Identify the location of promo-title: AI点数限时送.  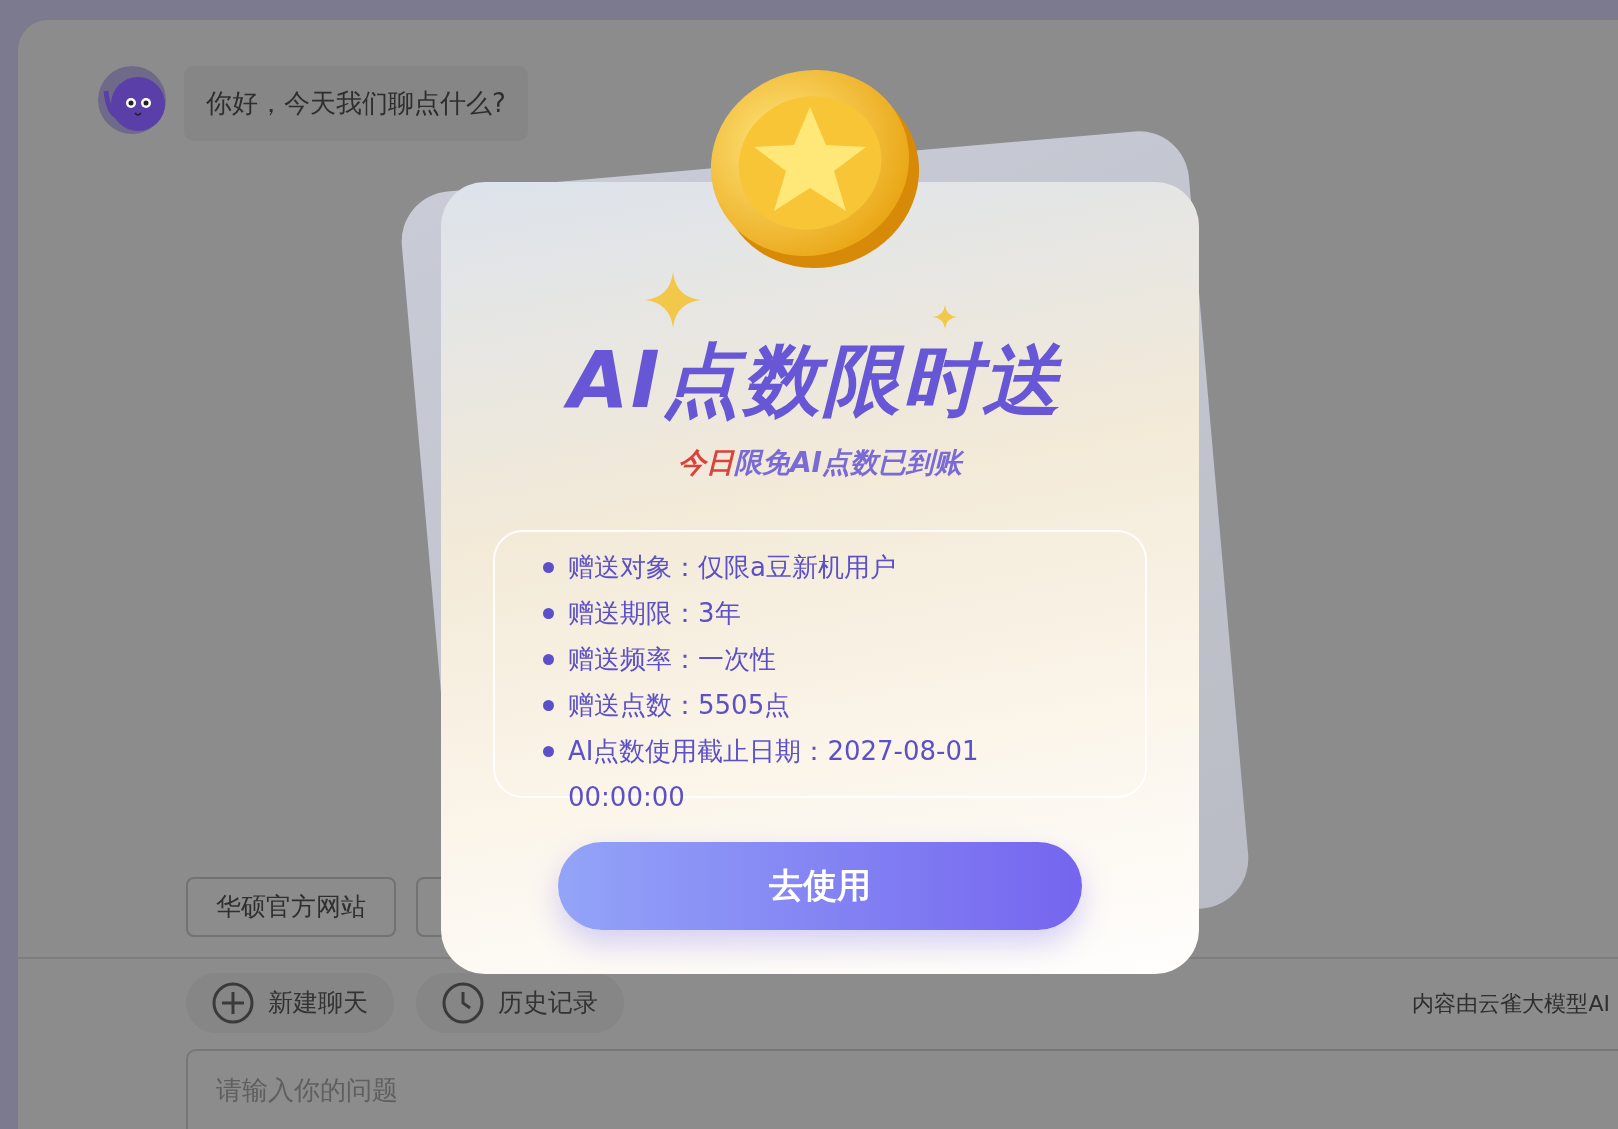
(820, 381).